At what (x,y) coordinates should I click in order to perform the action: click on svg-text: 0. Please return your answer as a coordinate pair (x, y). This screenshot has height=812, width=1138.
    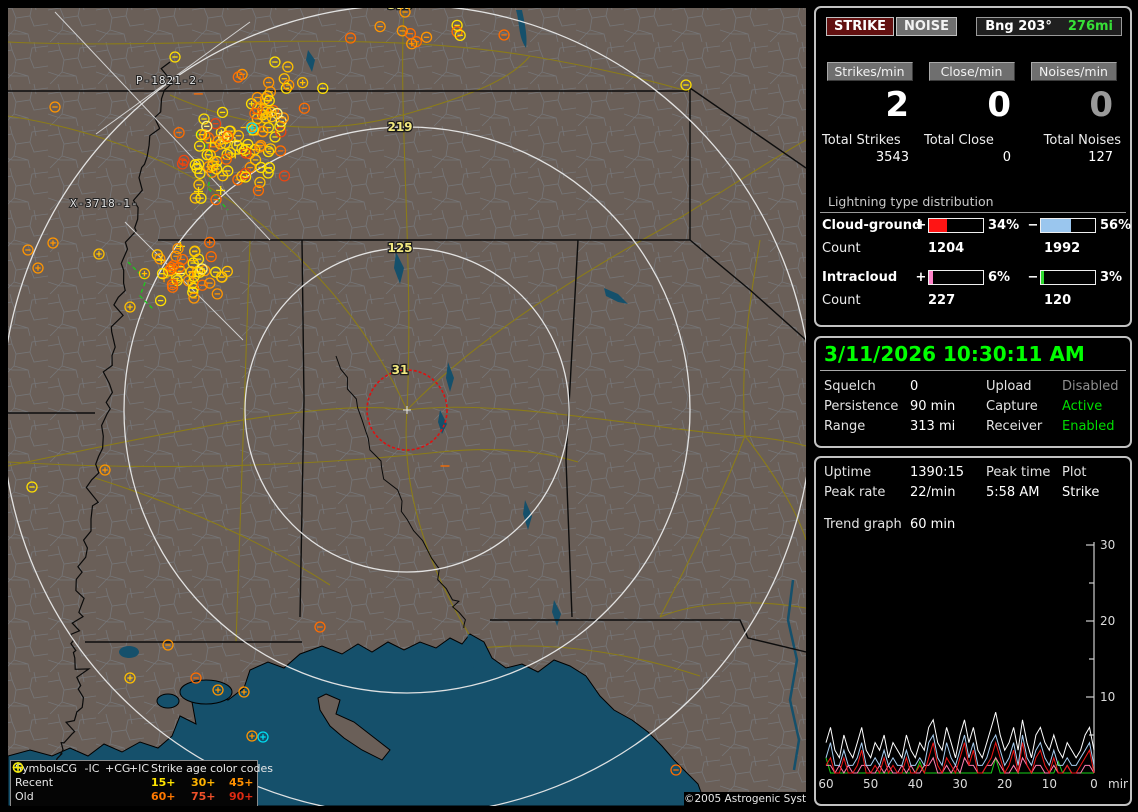
    Looking at the image, I should click on (1094, 784).